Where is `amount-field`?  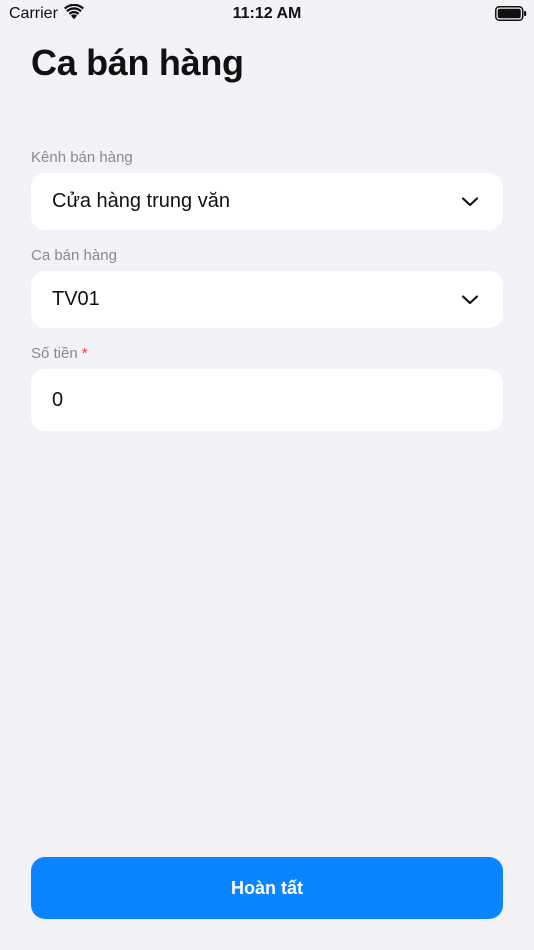
amount-field is located at coordinates (267, 400).